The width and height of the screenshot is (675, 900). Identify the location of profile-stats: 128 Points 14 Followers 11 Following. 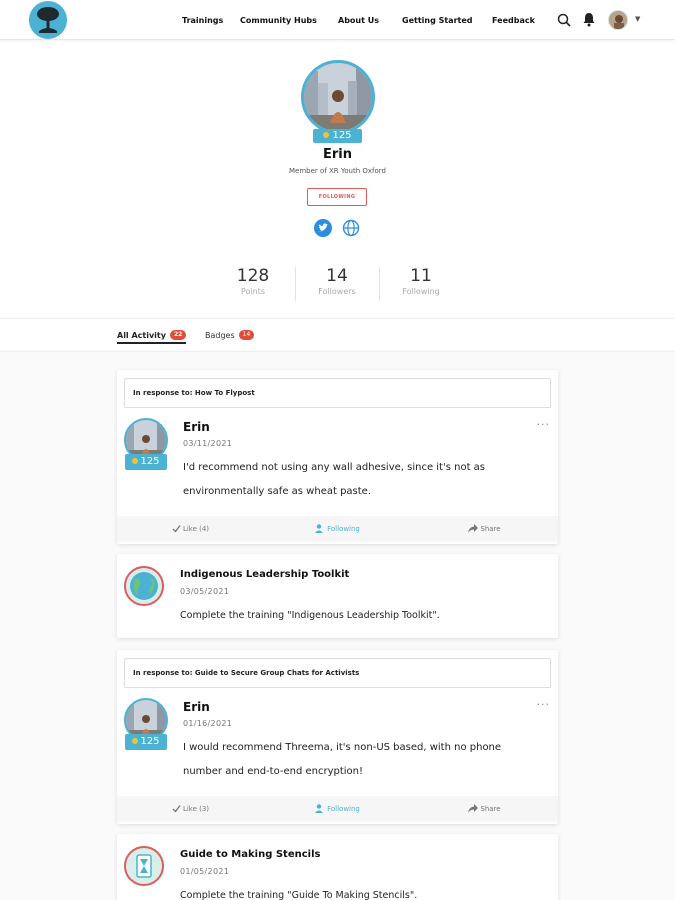
(337, 285).